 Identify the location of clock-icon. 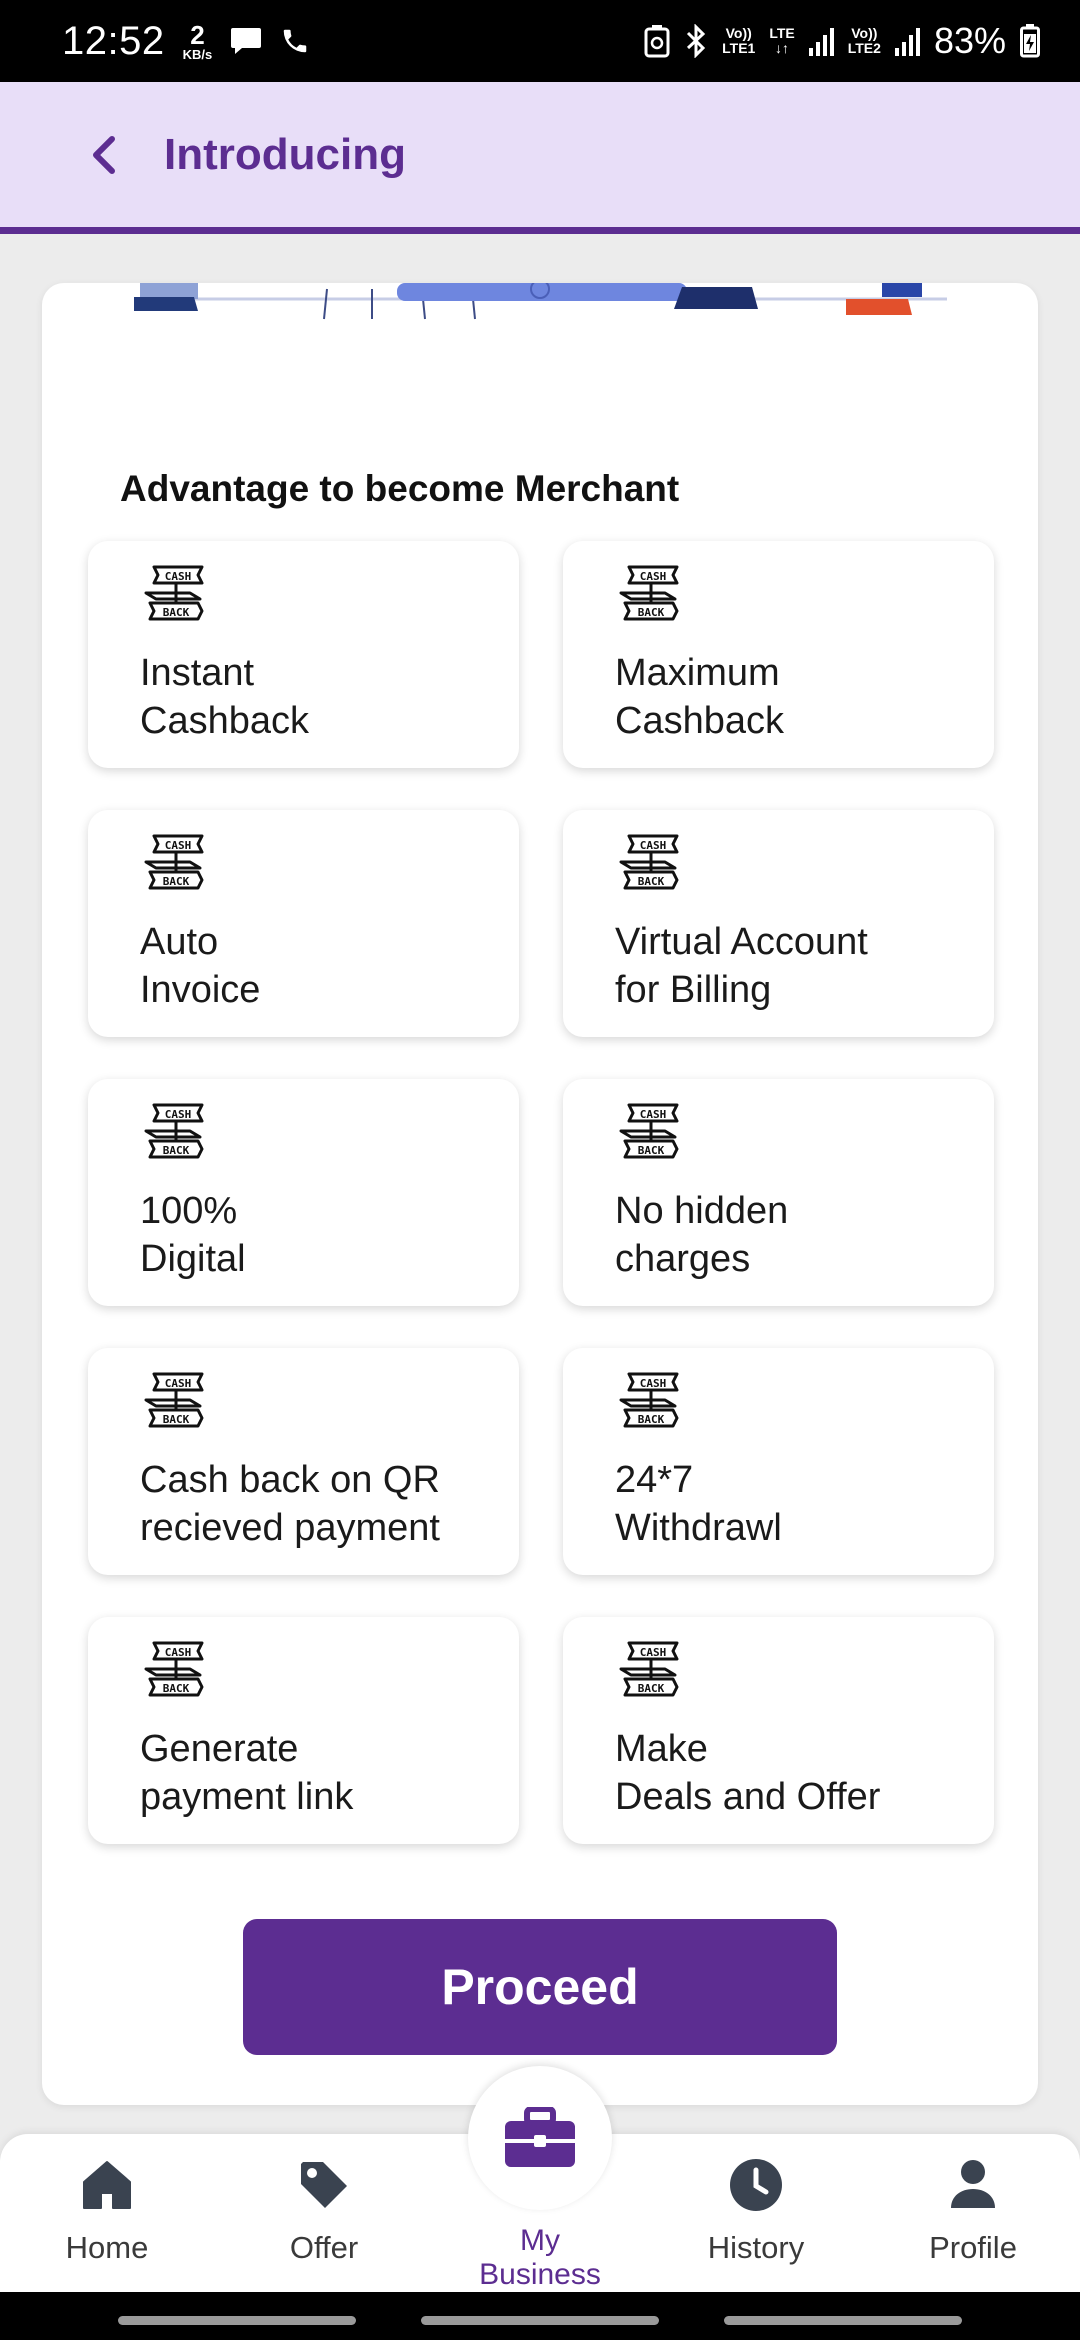
(756, 2185).